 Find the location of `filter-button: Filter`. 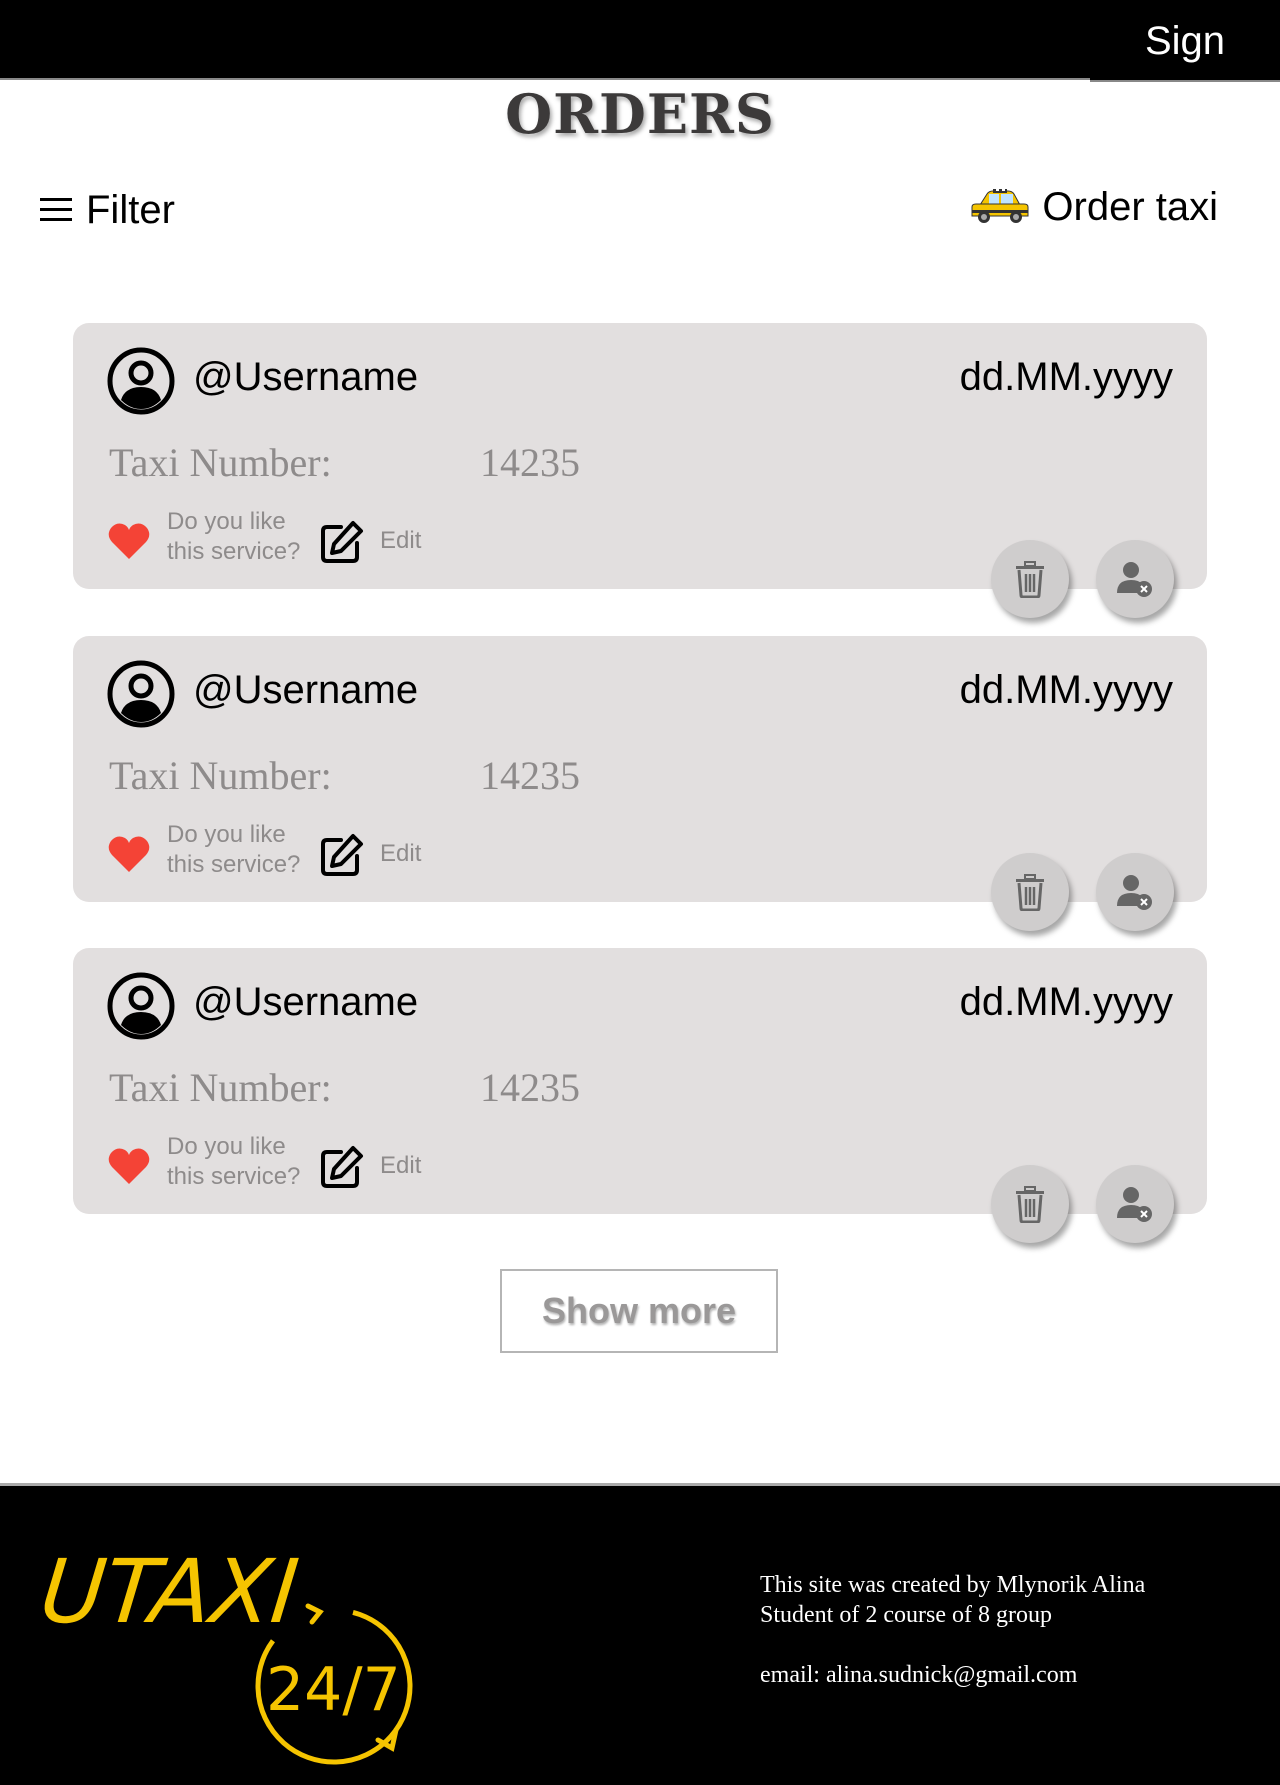

filter-button: Filter is located at coordinates (107, 210).